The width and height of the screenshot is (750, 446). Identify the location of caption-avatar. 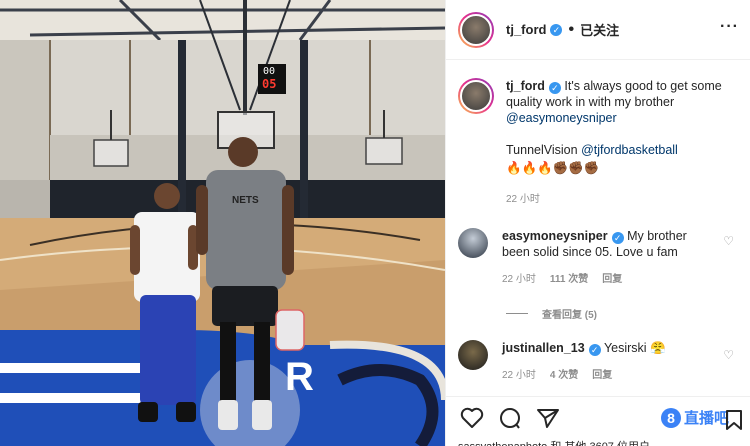
(476, 96).